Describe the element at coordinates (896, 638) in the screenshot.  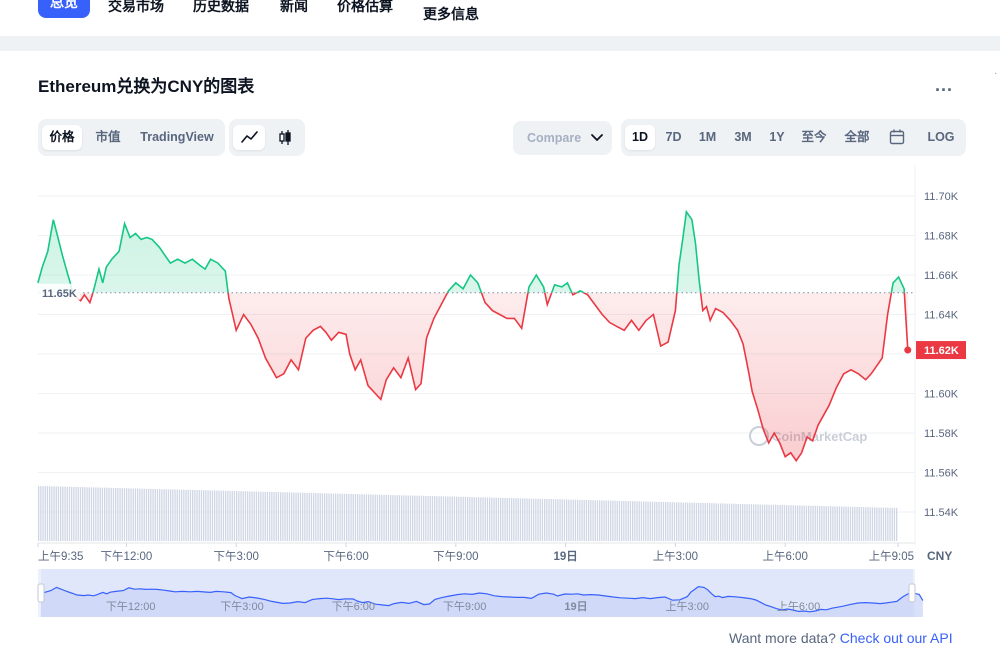
I see `api-link: Check out our API` at that location.